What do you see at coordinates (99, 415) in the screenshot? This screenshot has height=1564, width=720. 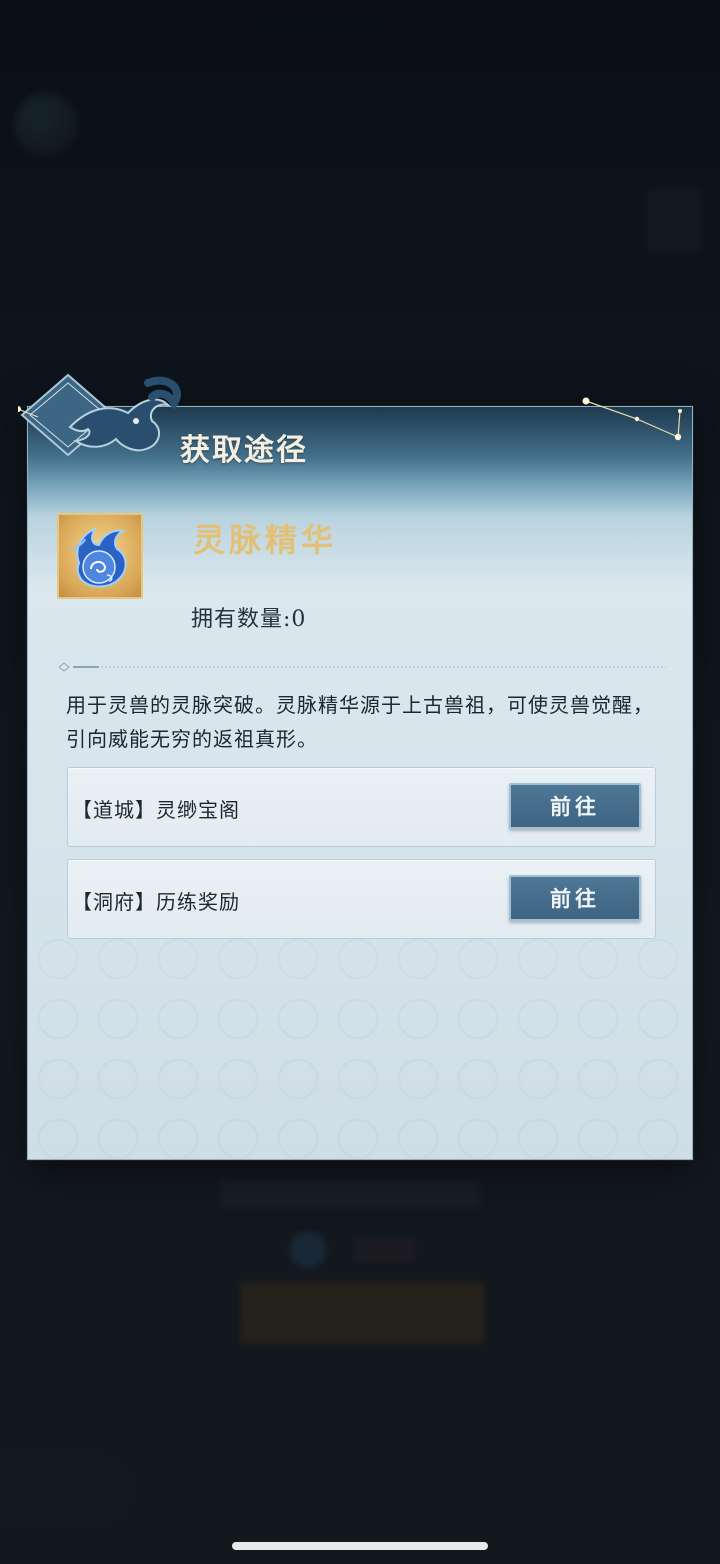 I see `beast-emblem-icon` at bounding box center [99, 415].